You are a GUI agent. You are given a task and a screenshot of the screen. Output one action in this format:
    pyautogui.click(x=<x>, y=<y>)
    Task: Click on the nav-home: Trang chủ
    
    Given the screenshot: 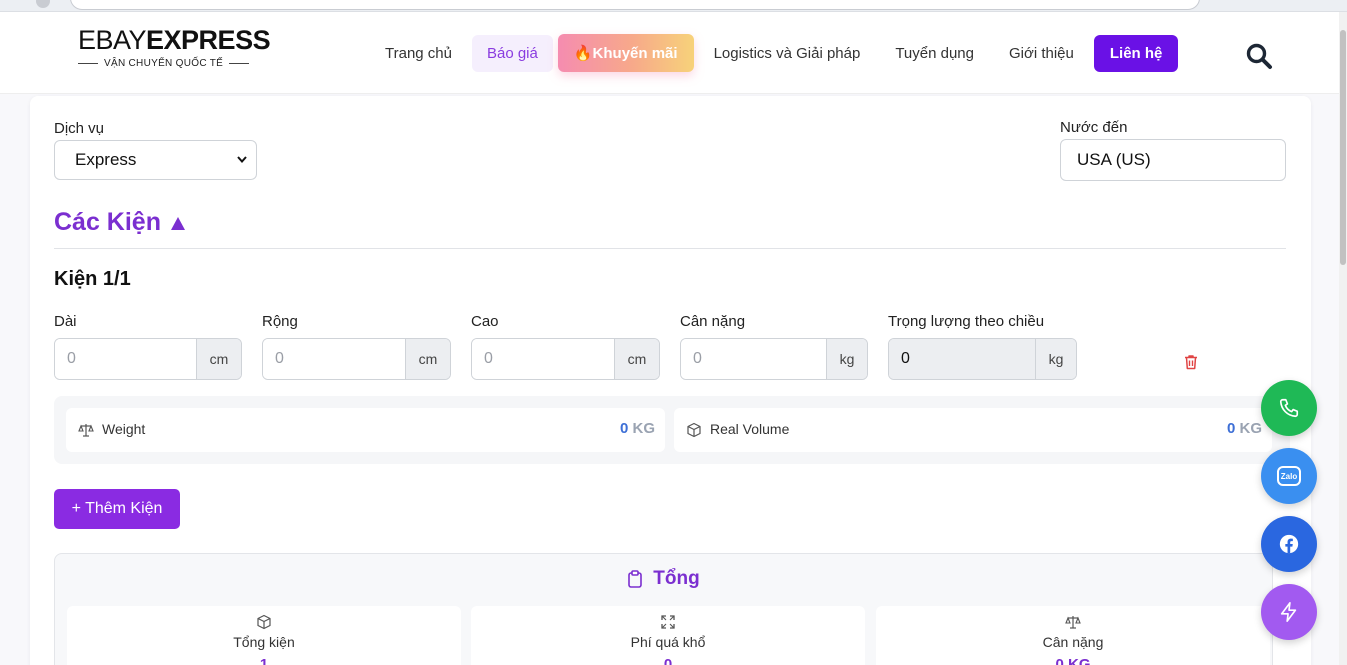 What is the action you would take?
    pyautogui.click(x=418, y=53)
    